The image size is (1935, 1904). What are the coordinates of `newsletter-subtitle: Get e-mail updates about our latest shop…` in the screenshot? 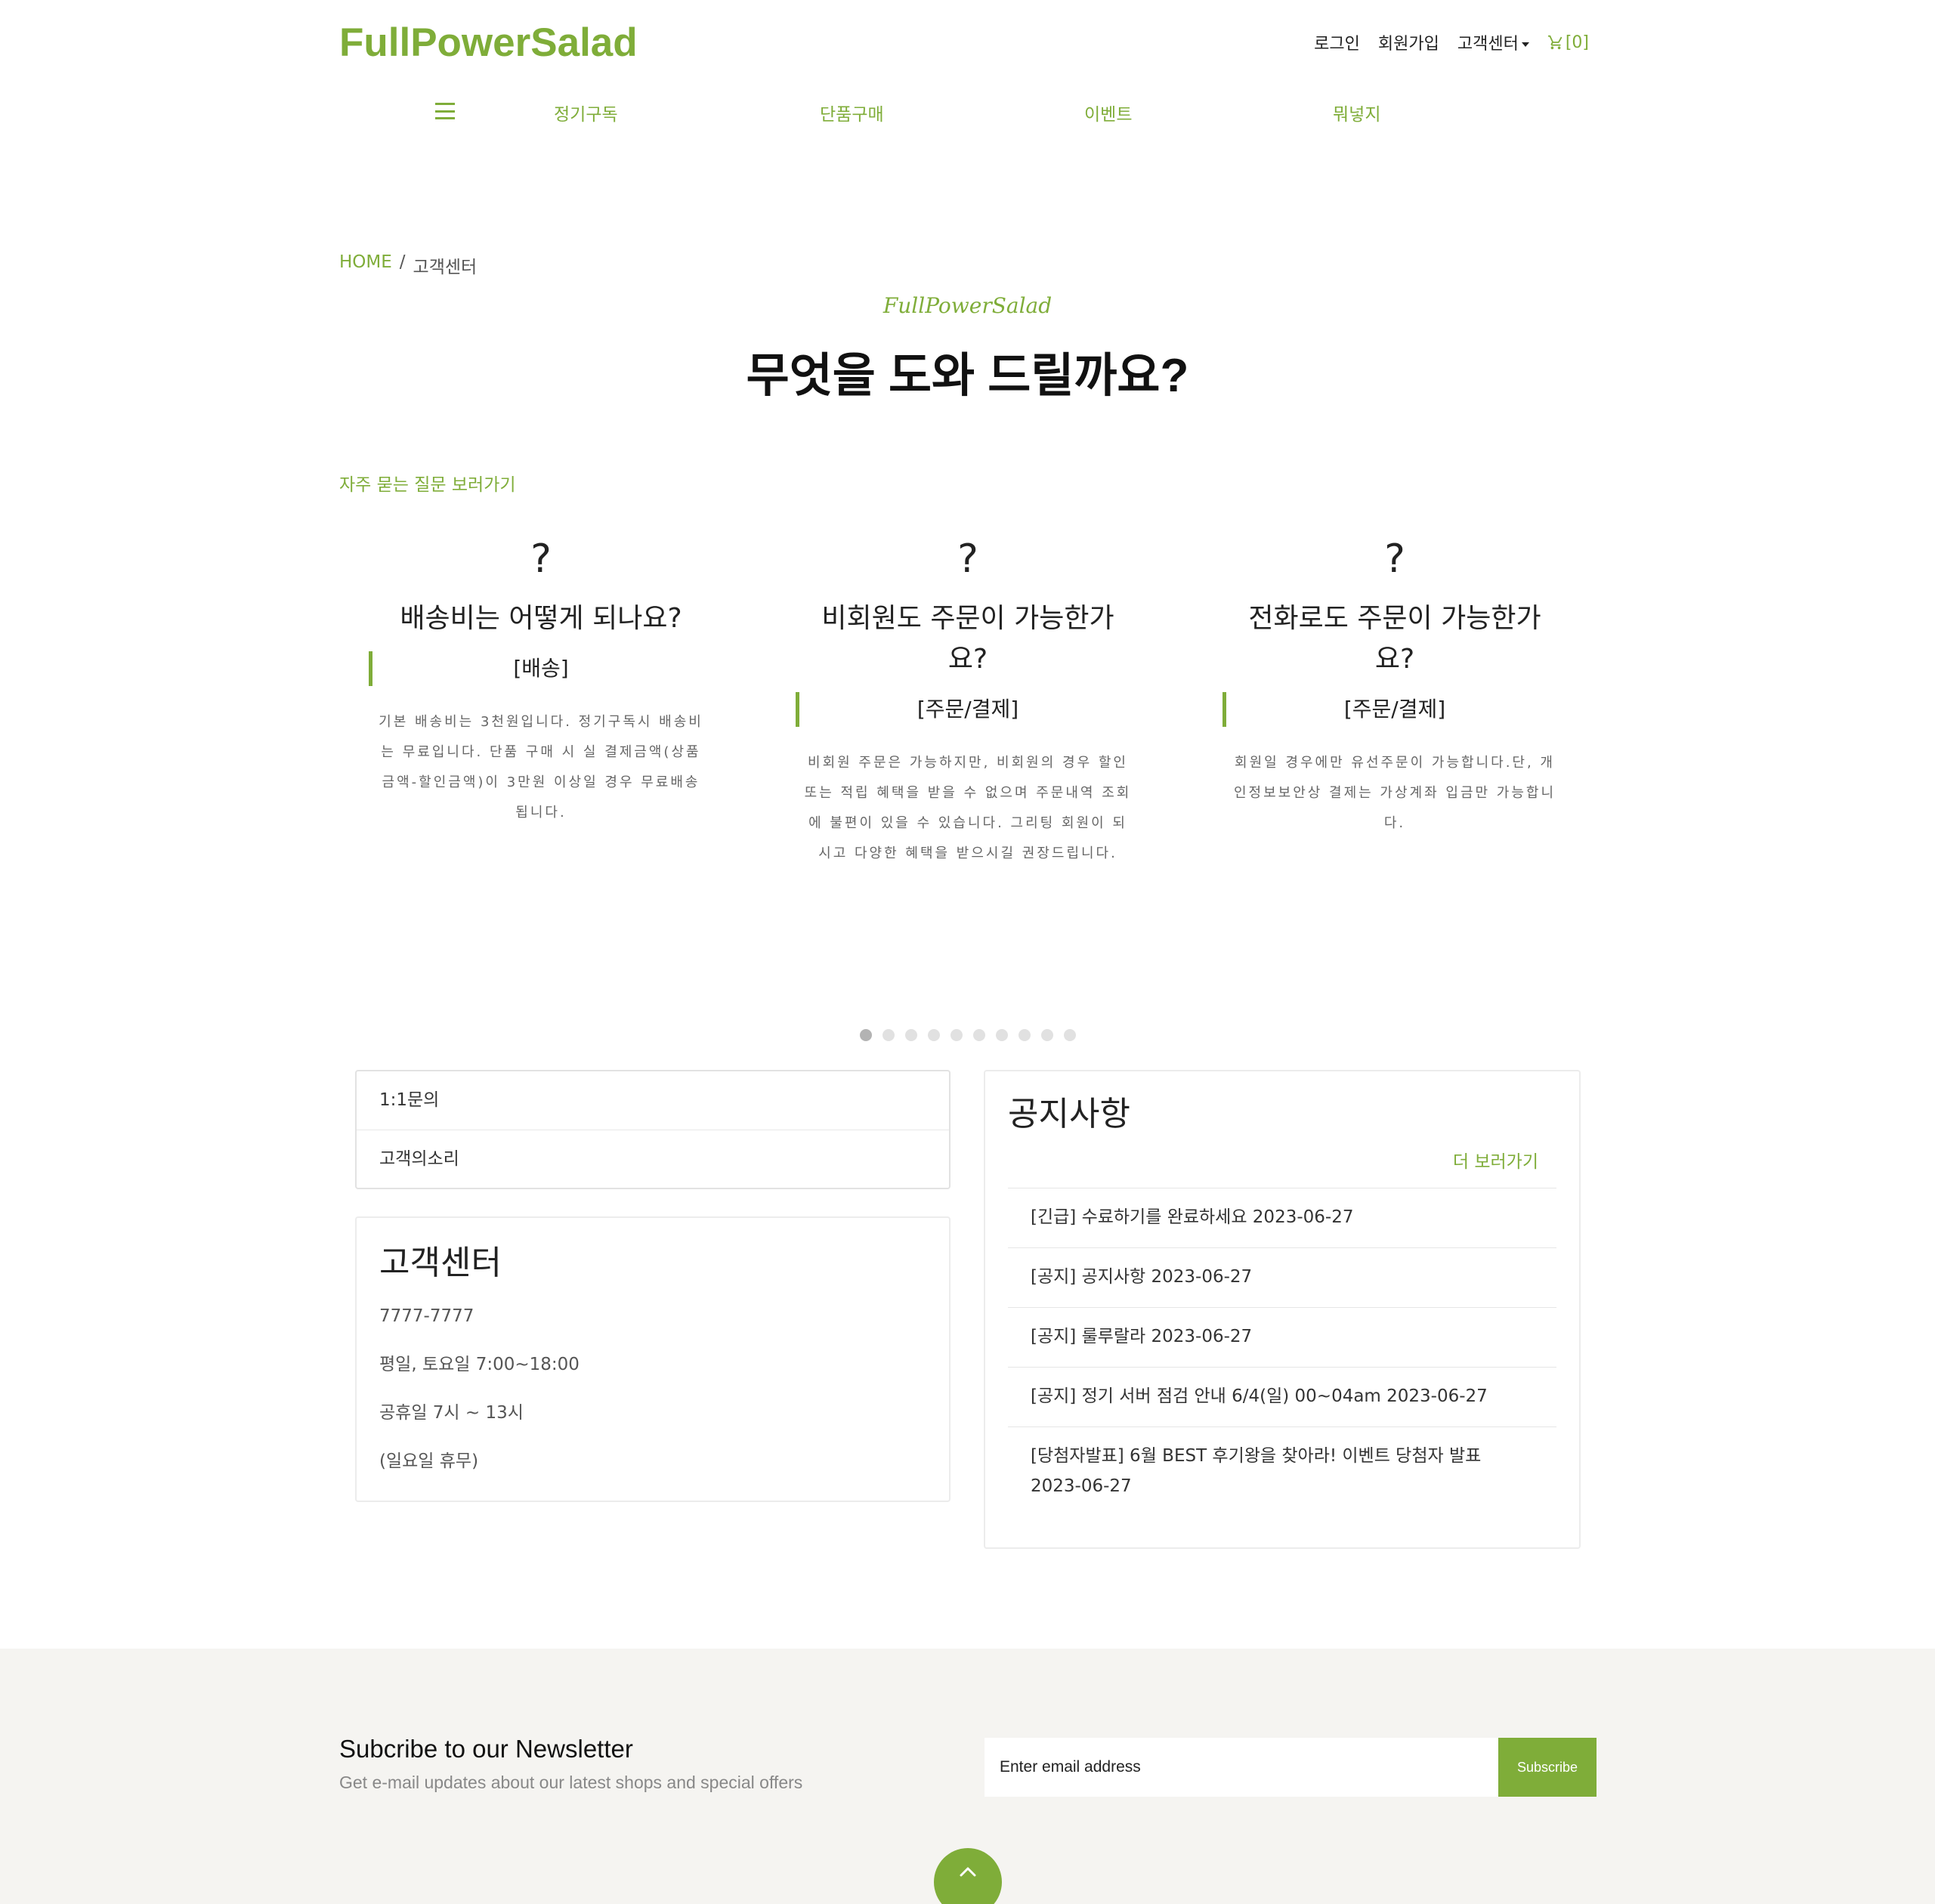 It's located at (571, 1782).